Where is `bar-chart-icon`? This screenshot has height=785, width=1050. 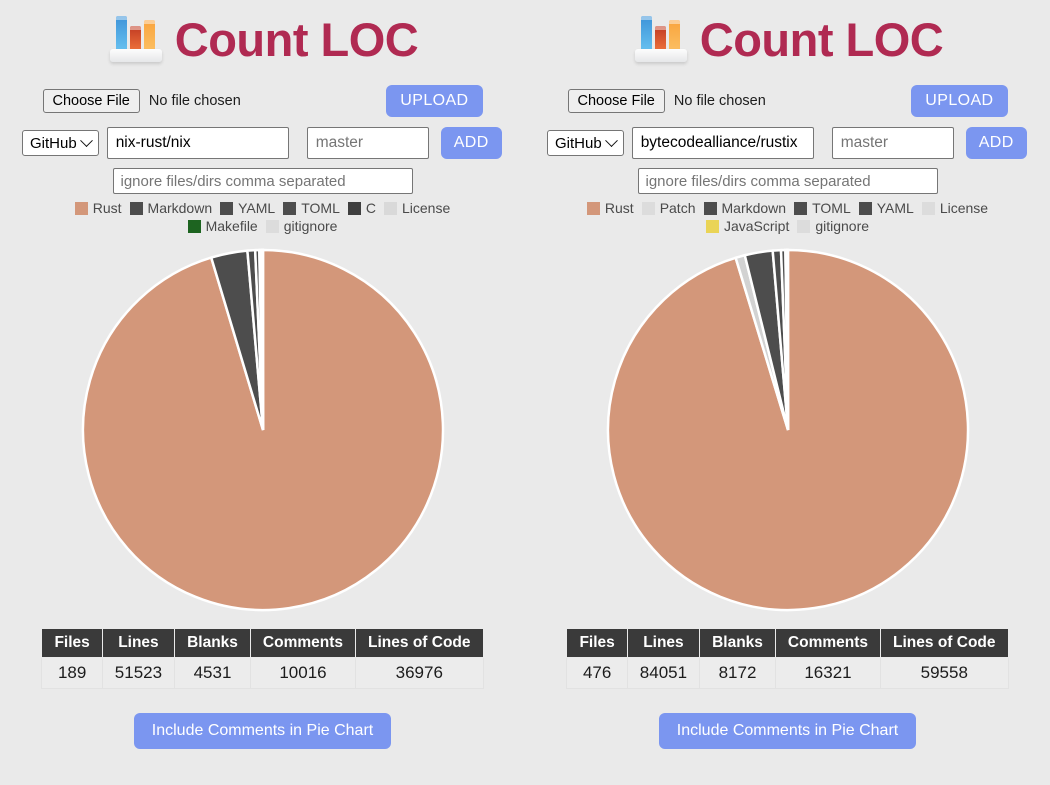 bar-chart-icon is located at coordinates (136, 39).